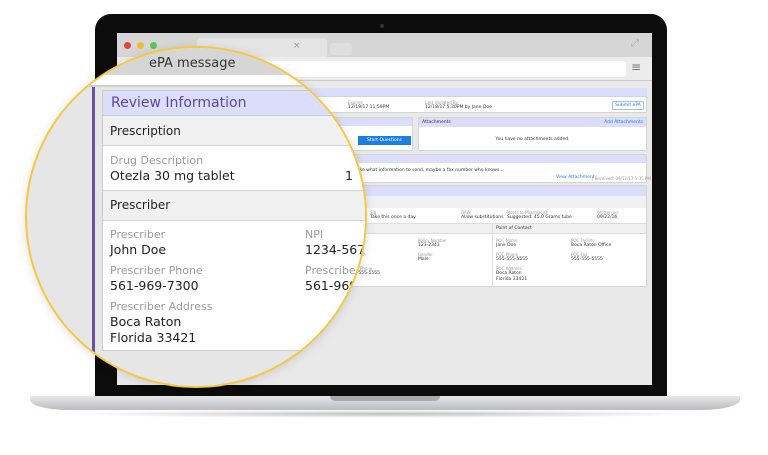 The image size is (768, 455). Describe the element at coordinates (429, 245) in the screenshot. I see `policy-value: 123-2343` at that location.